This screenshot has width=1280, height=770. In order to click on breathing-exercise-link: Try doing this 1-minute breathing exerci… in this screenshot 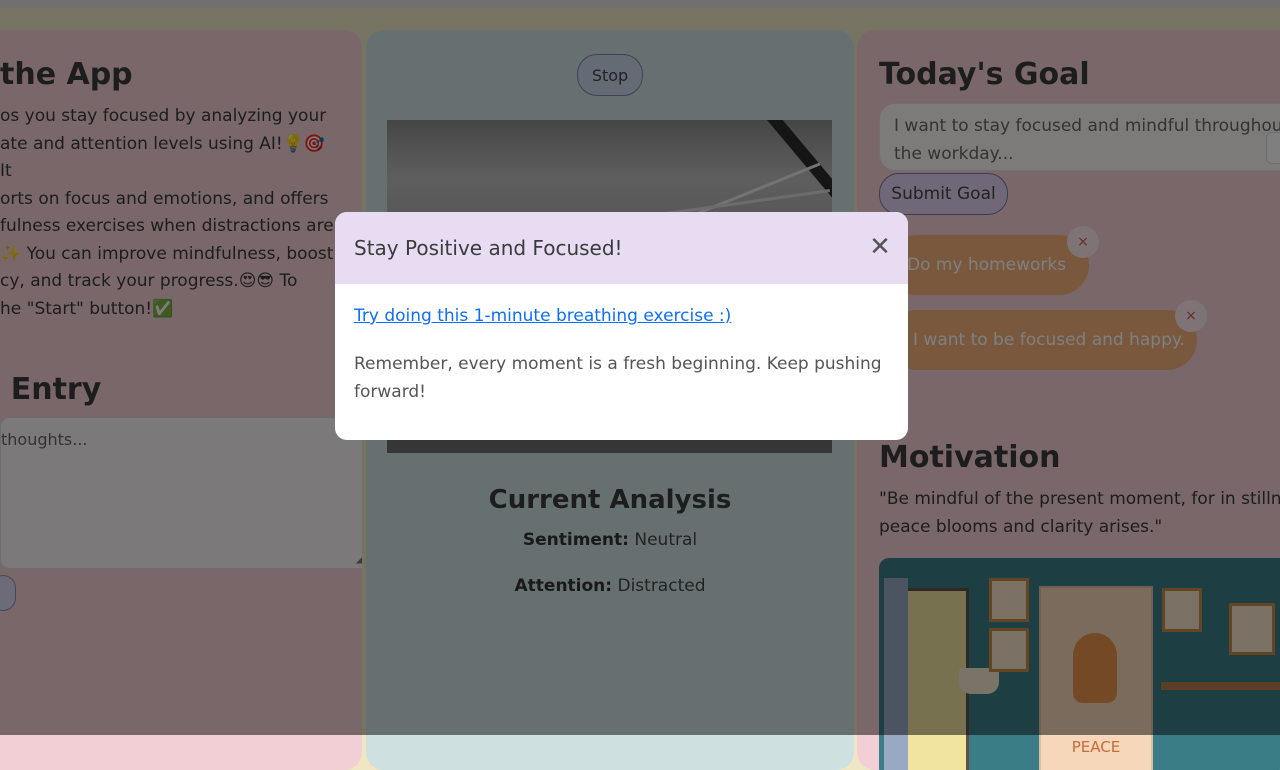, I will do `click(542, 316)`.